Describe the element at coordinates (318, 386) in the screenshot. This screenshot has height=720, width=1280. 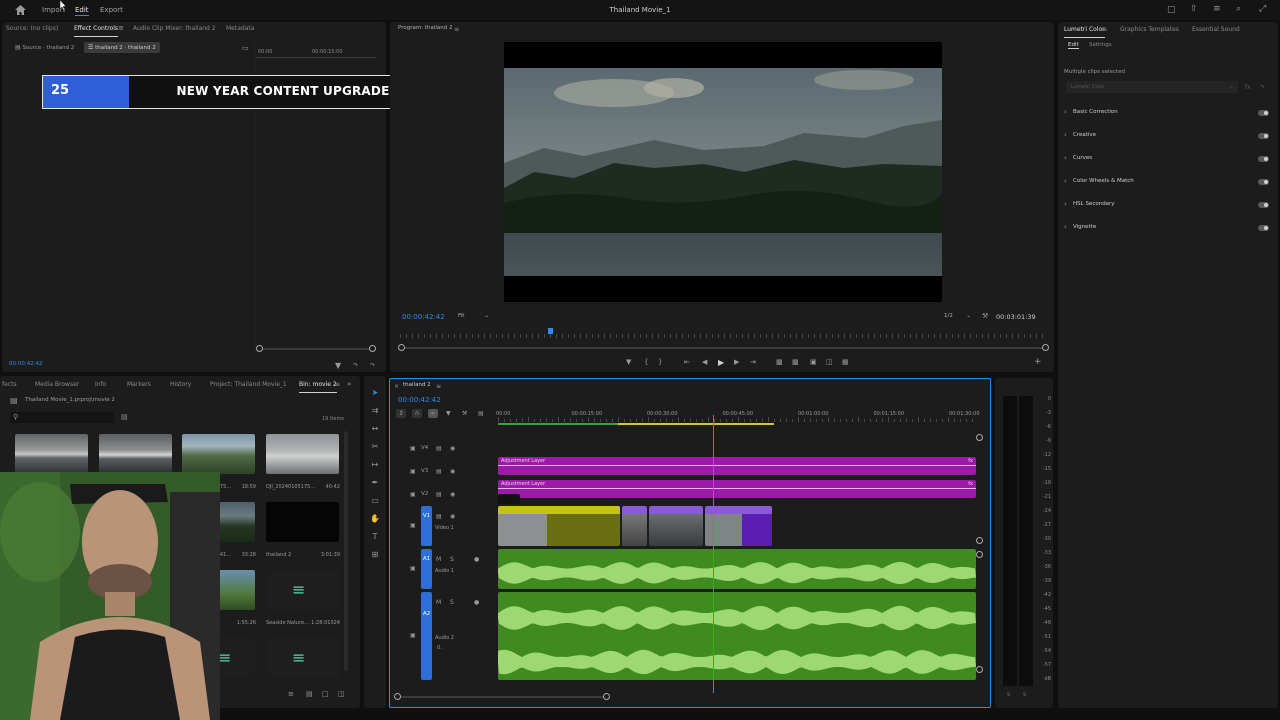
I see `tab-bin: Bin: movie 2` at that location.